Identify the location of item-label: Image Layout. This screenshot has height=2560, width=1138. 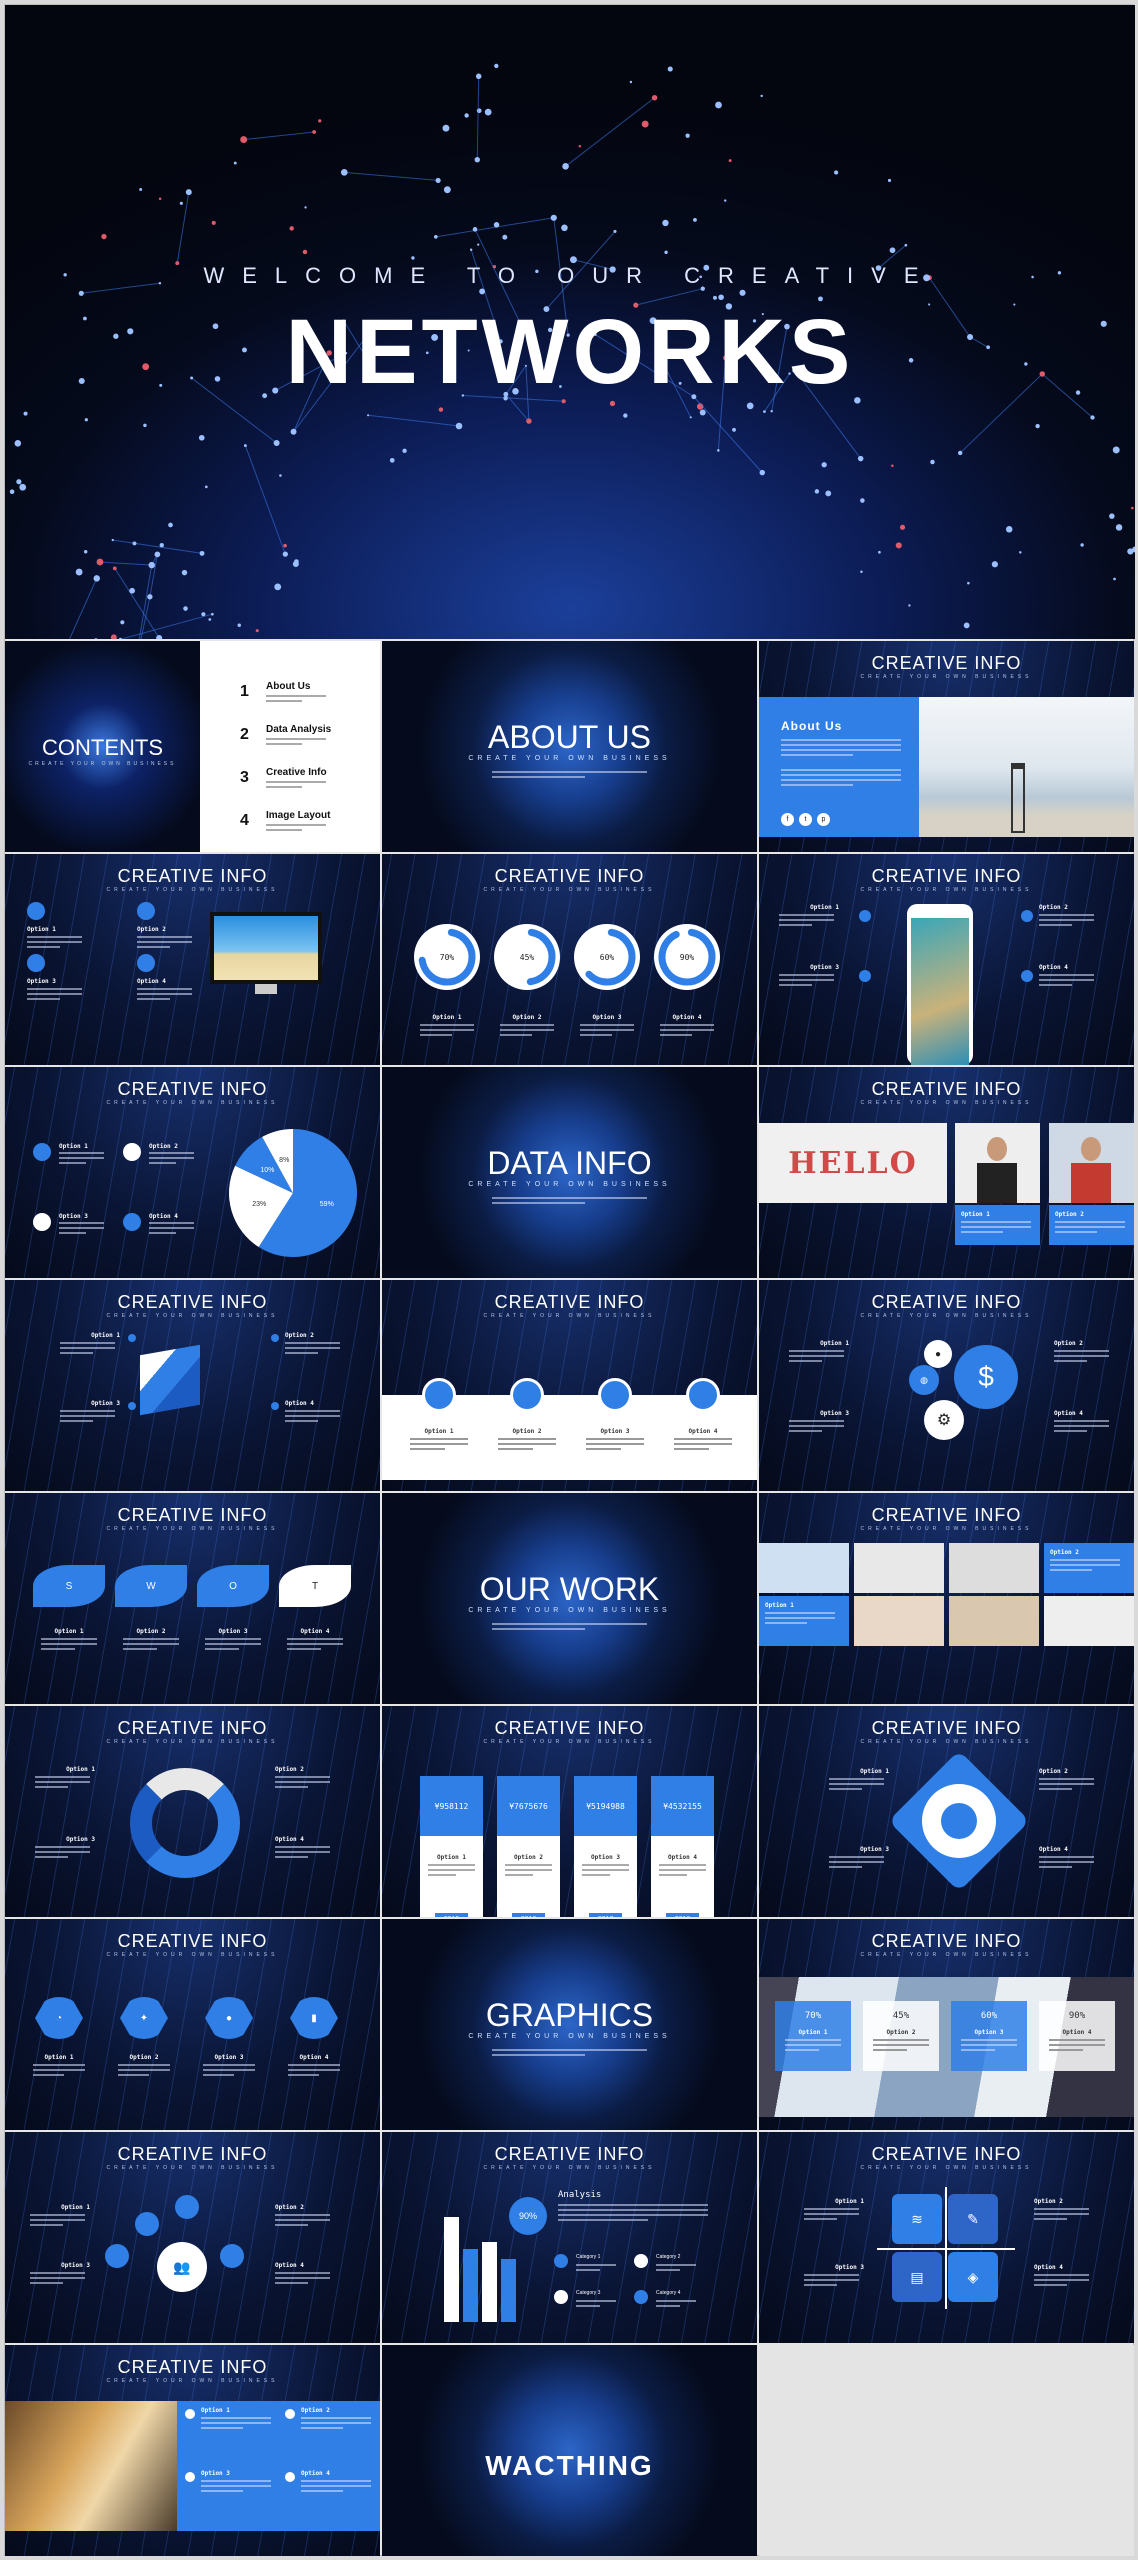
(298, 815).